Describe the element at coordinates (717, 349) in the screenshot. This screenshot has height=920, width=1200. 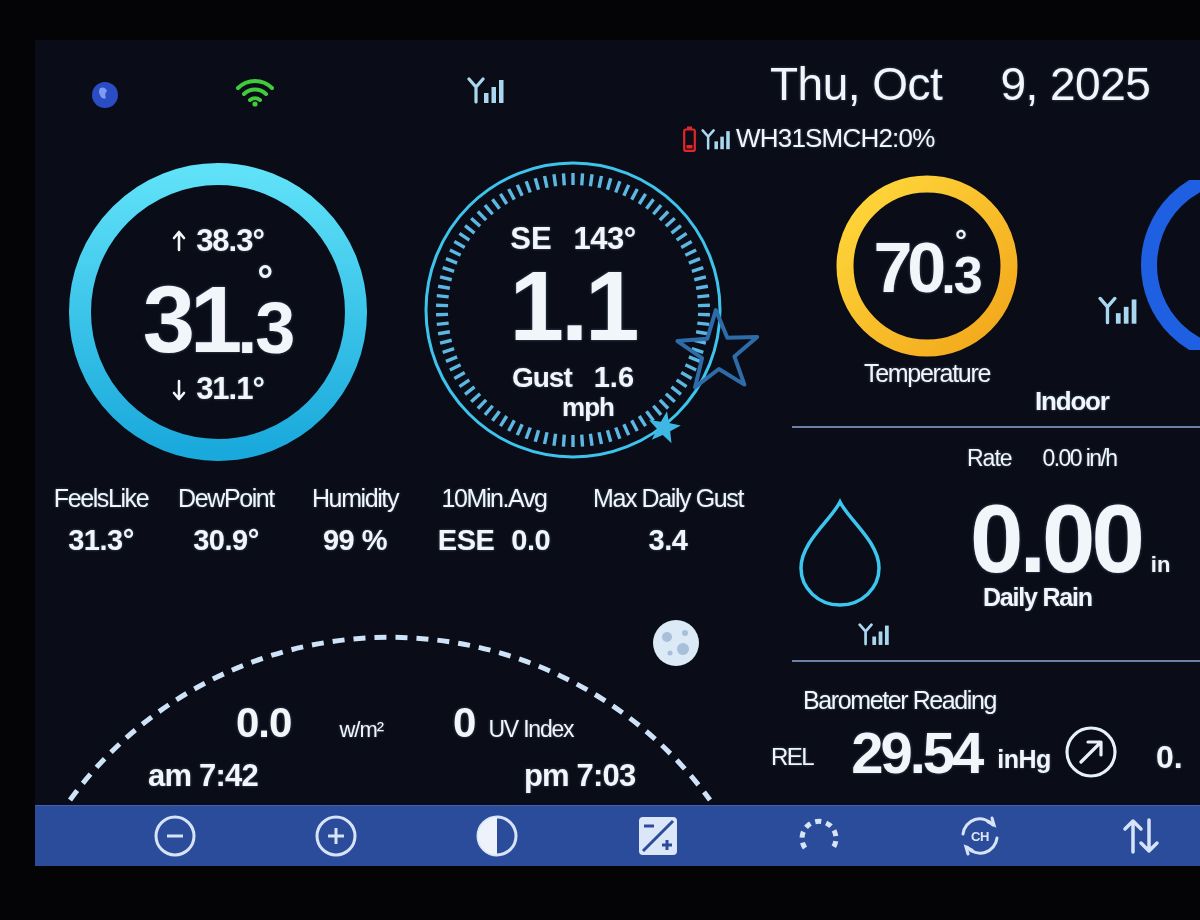
I see `star-outline-icon` at that location.